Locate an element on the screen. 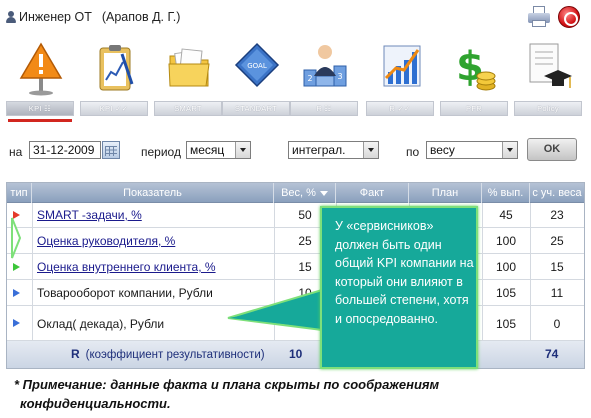 Image resolution: width=591 pixels, height=418 pixels. red-flag-icon is located at coordinates (16, 215).